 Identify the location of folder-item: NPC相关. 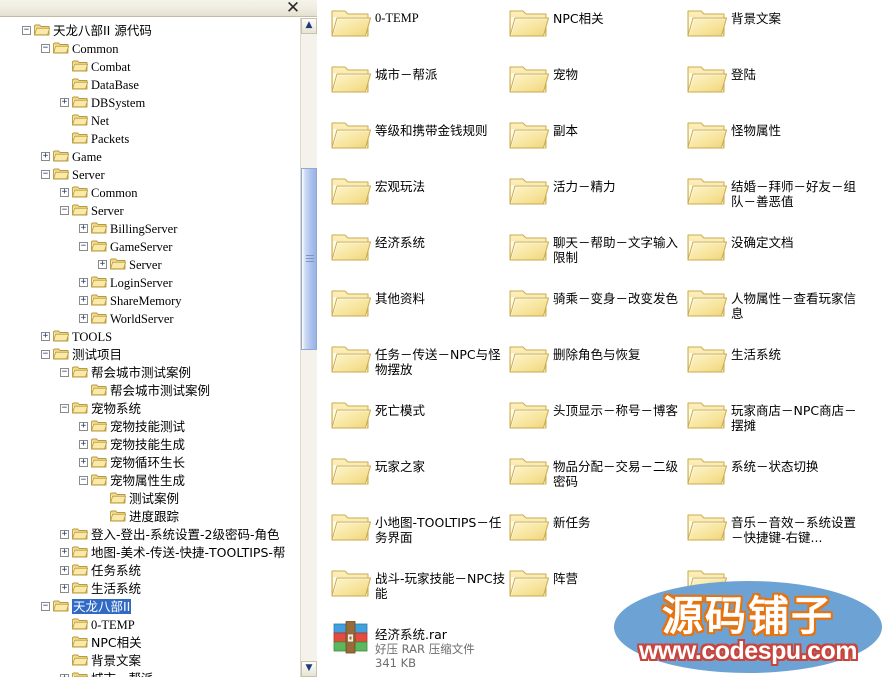
(596, 22).